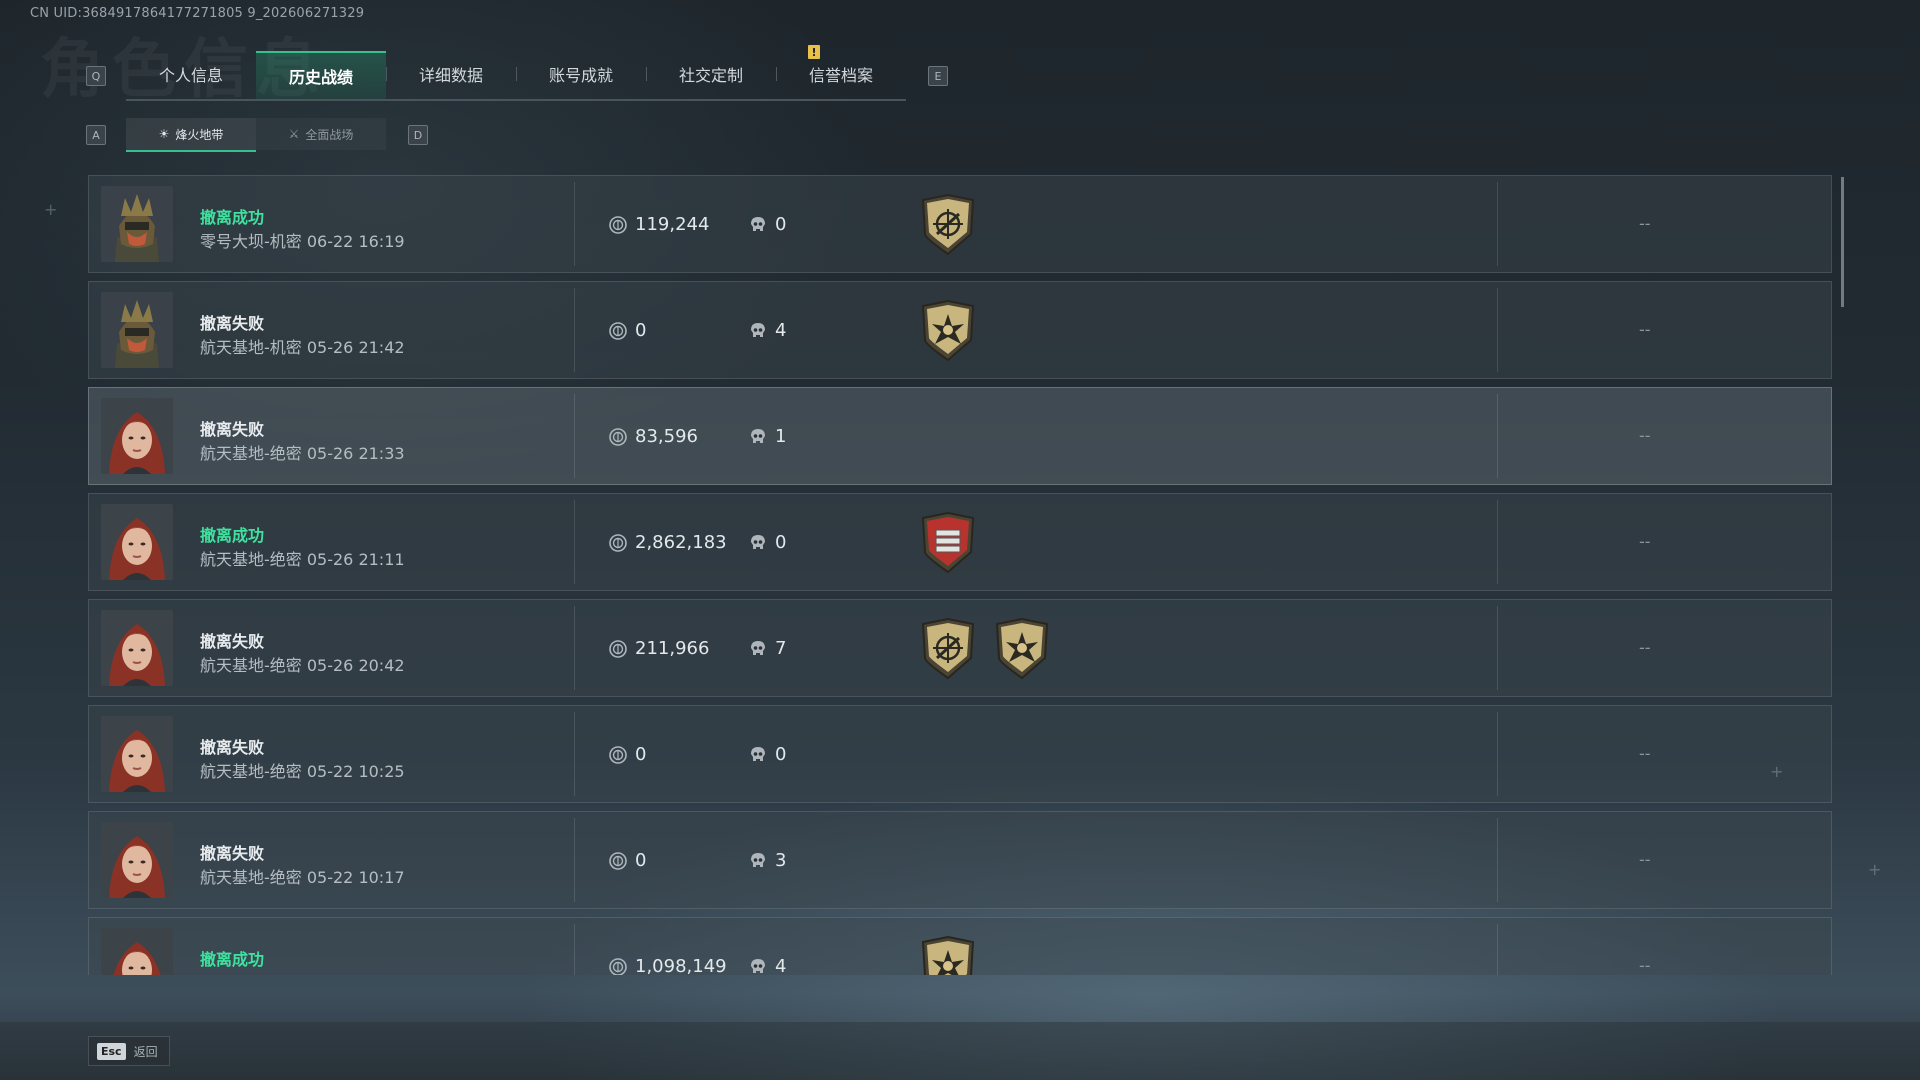  Describe the element at coordinates (451, 74) in the screenshot. I see `tab-3: 详细数据` at that location.